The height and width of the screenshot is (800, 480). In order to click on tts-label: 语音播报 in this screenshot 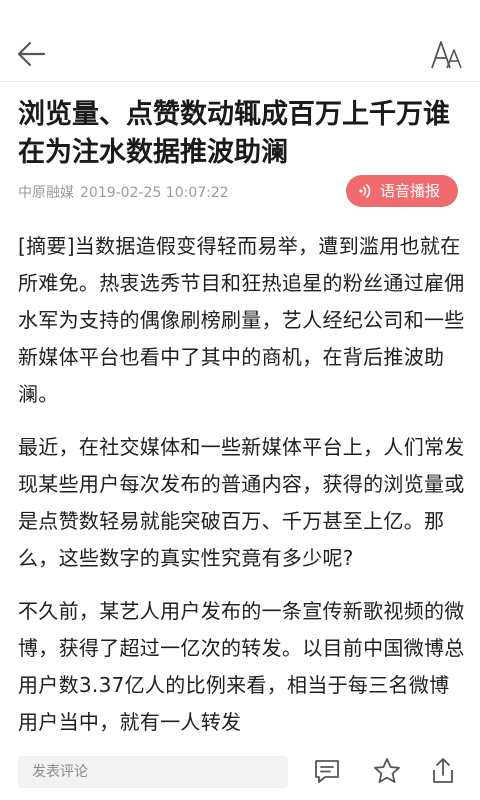, I will do `click(410, 191)`.